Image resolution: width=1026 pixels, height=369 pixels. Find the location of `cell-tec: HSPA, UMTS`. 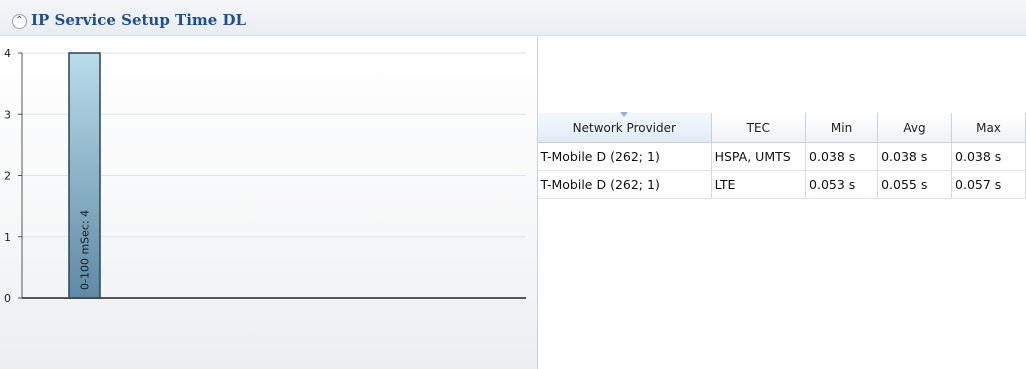

cell-tec: HSPA, UMTS is located at coordinates (759, 156).